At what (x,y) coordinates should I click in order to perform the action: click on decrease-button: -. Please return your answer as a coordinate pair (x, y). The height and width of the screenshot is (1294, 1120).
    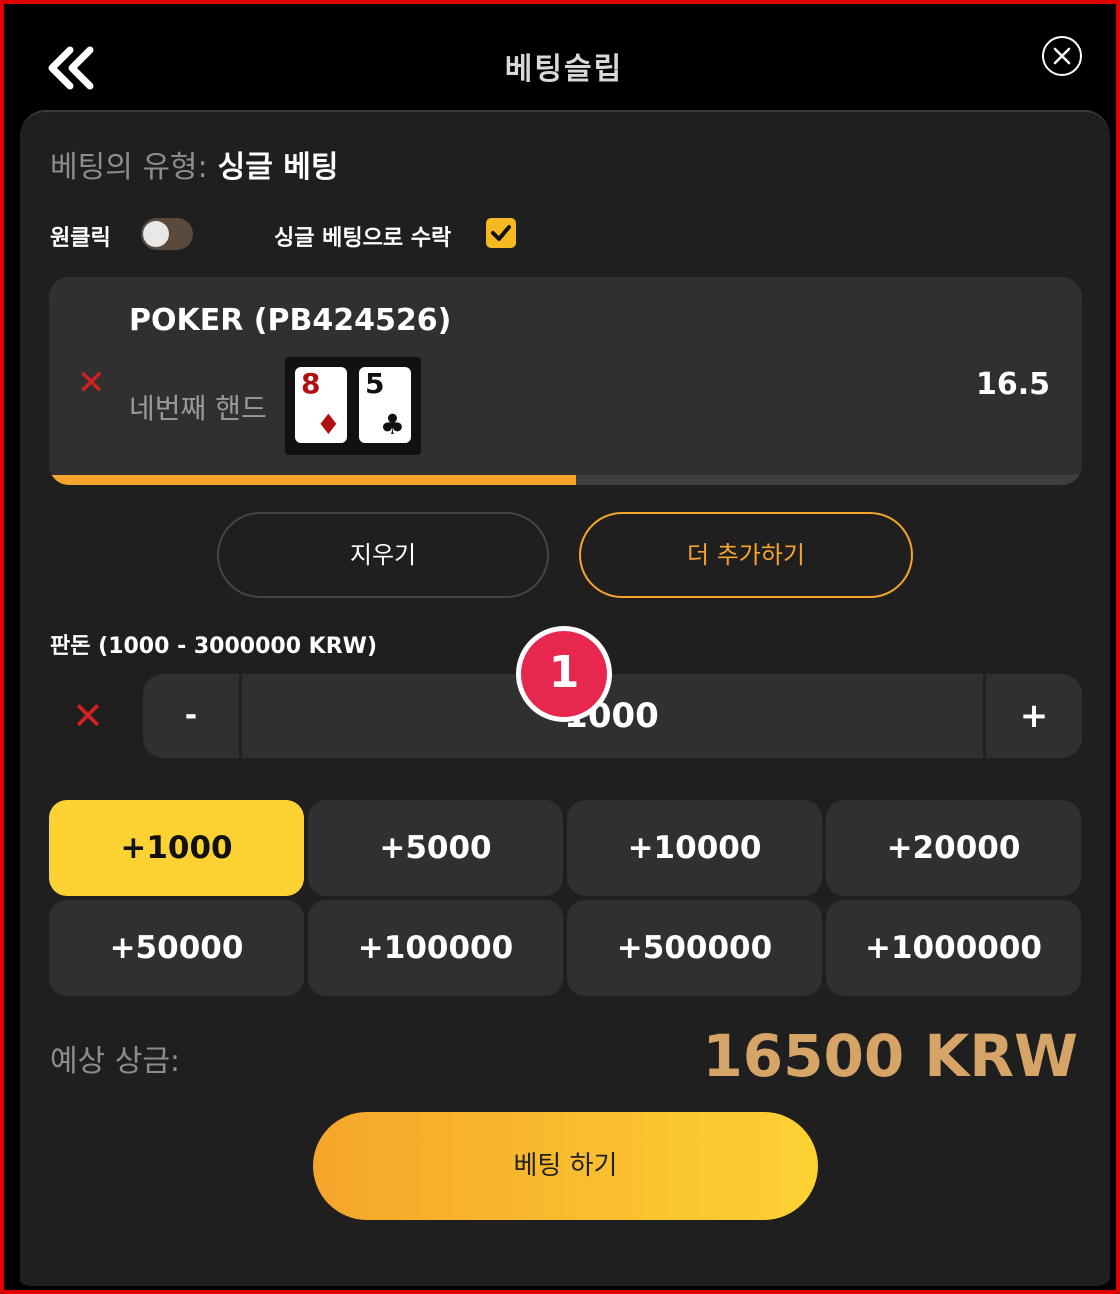
    Looking at the image, I should click on (192, 716).